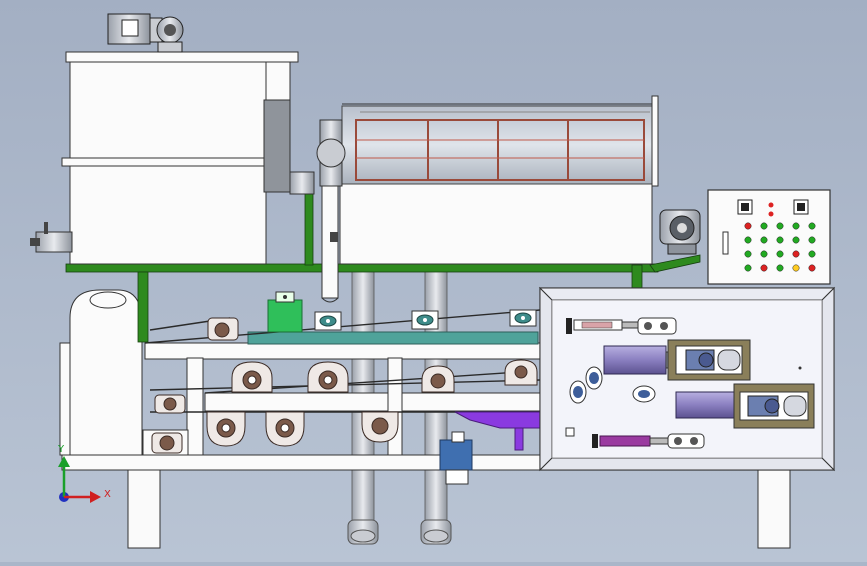  Describe the element at coordinates (144, 508) in the screenshot. I see `leg-left` at that location.